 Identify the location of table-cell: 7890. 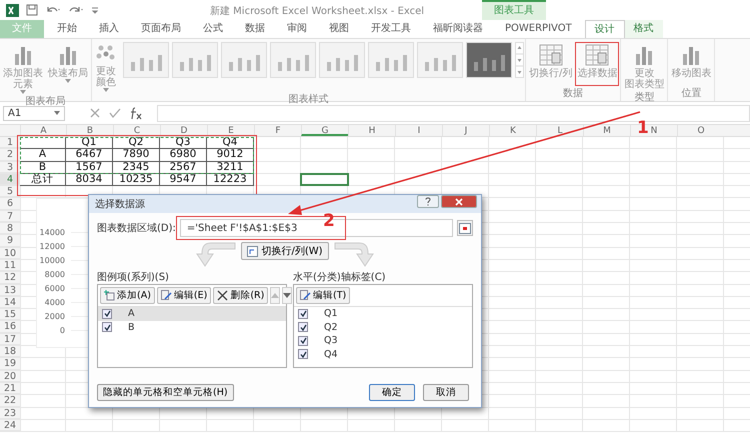
(136, 155).